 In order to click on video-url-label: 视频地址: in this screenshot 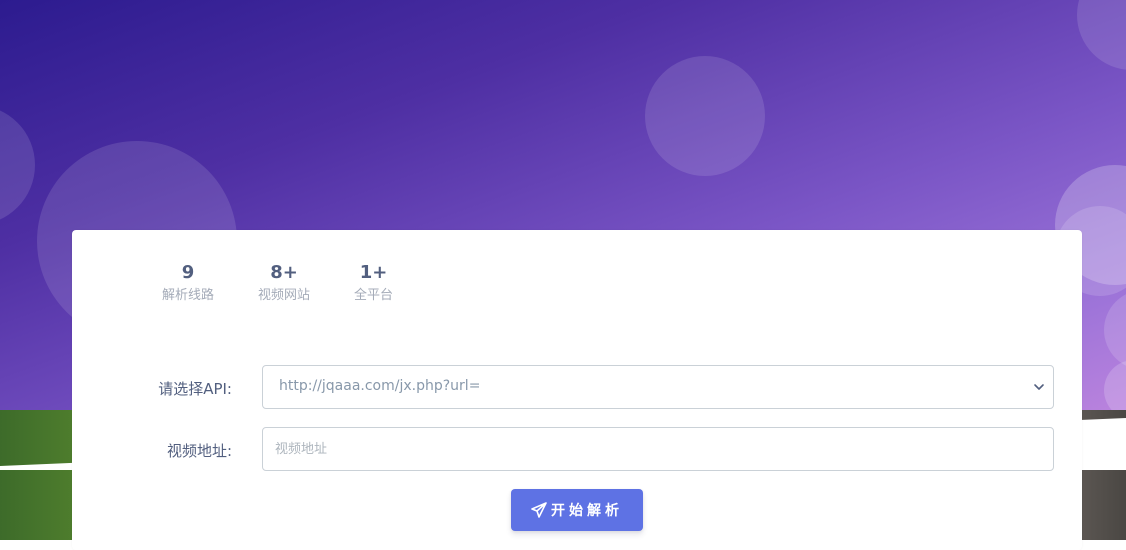, I will do `click(199, 451)`.